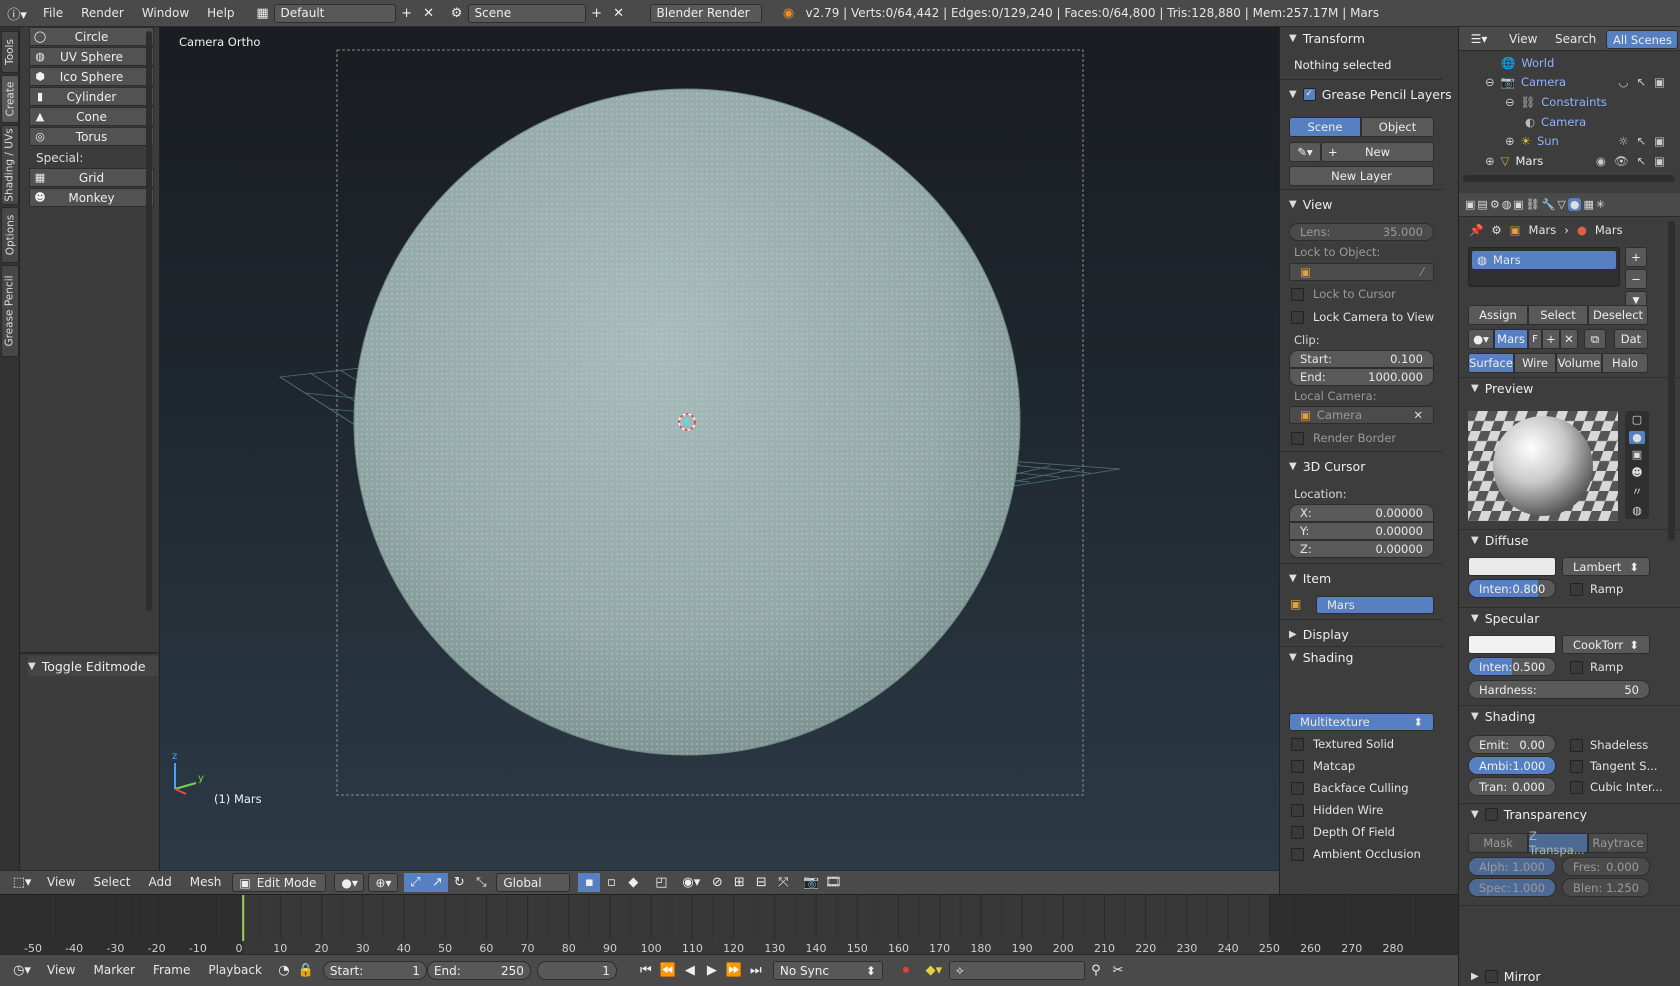 The width and height of the screenshot is (1680, 986). Describe the element at coordinates (1625, 363) in the screenshot. I see `tab-halo: Halo` at that location.